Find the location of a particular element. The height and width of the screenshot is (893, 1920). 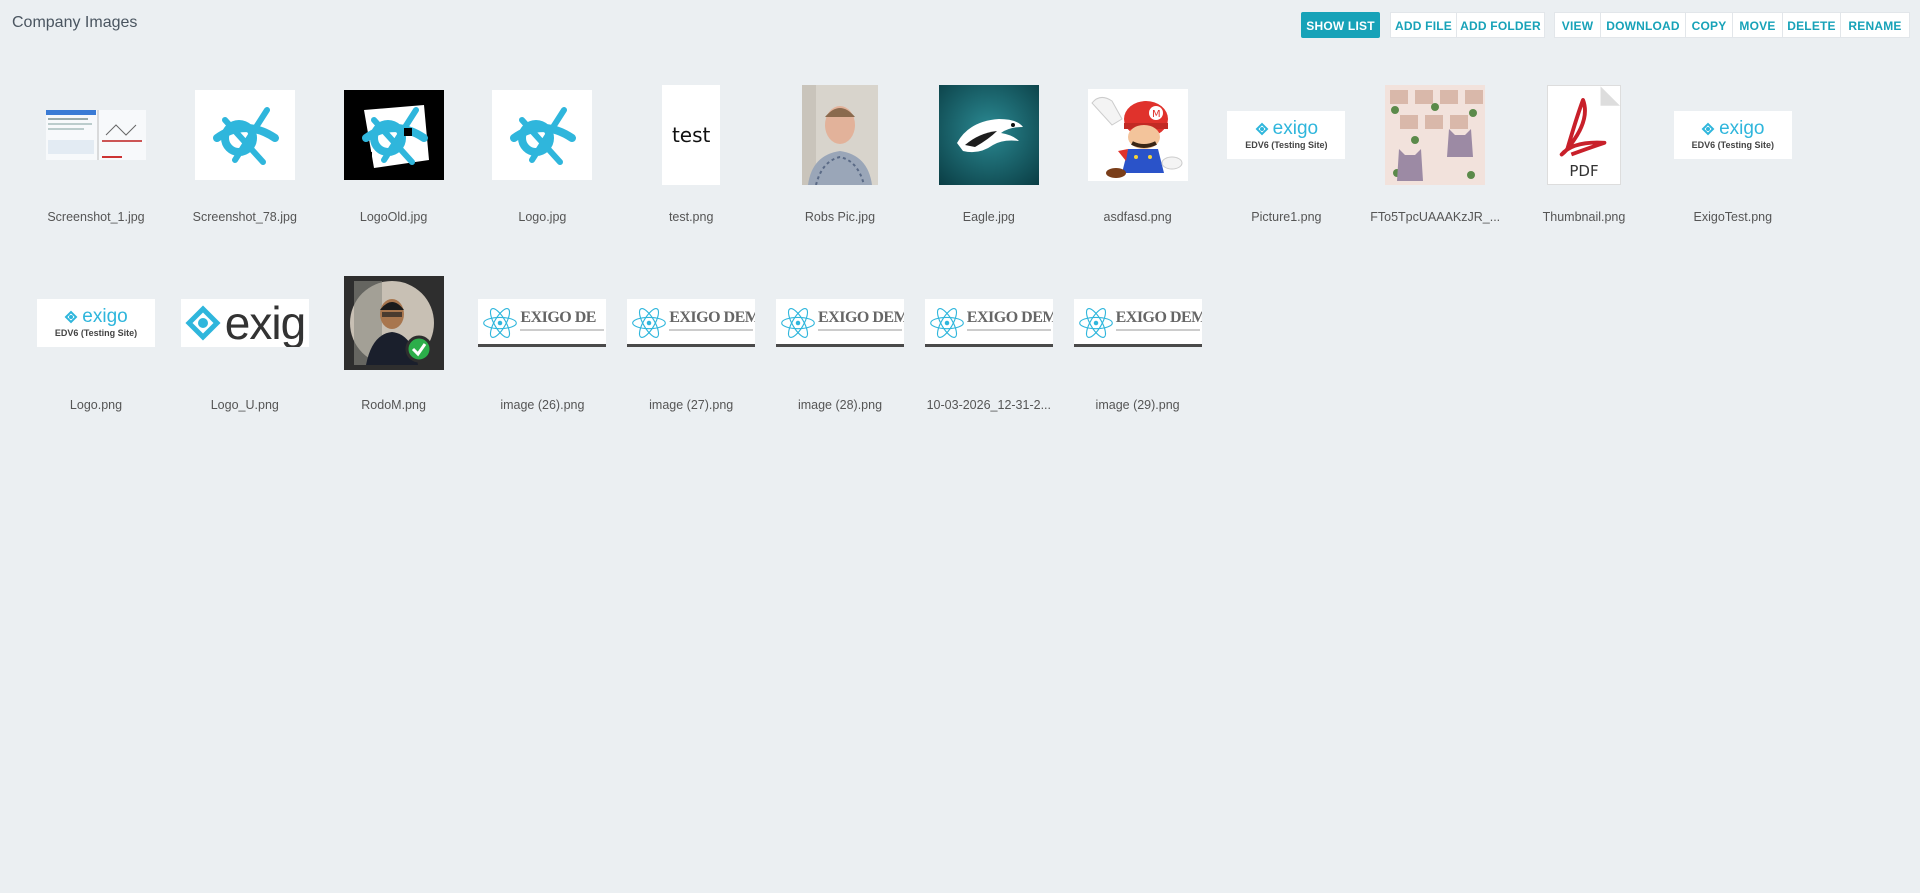

file-name: image (29).png is located at coordinates (1137, 405).